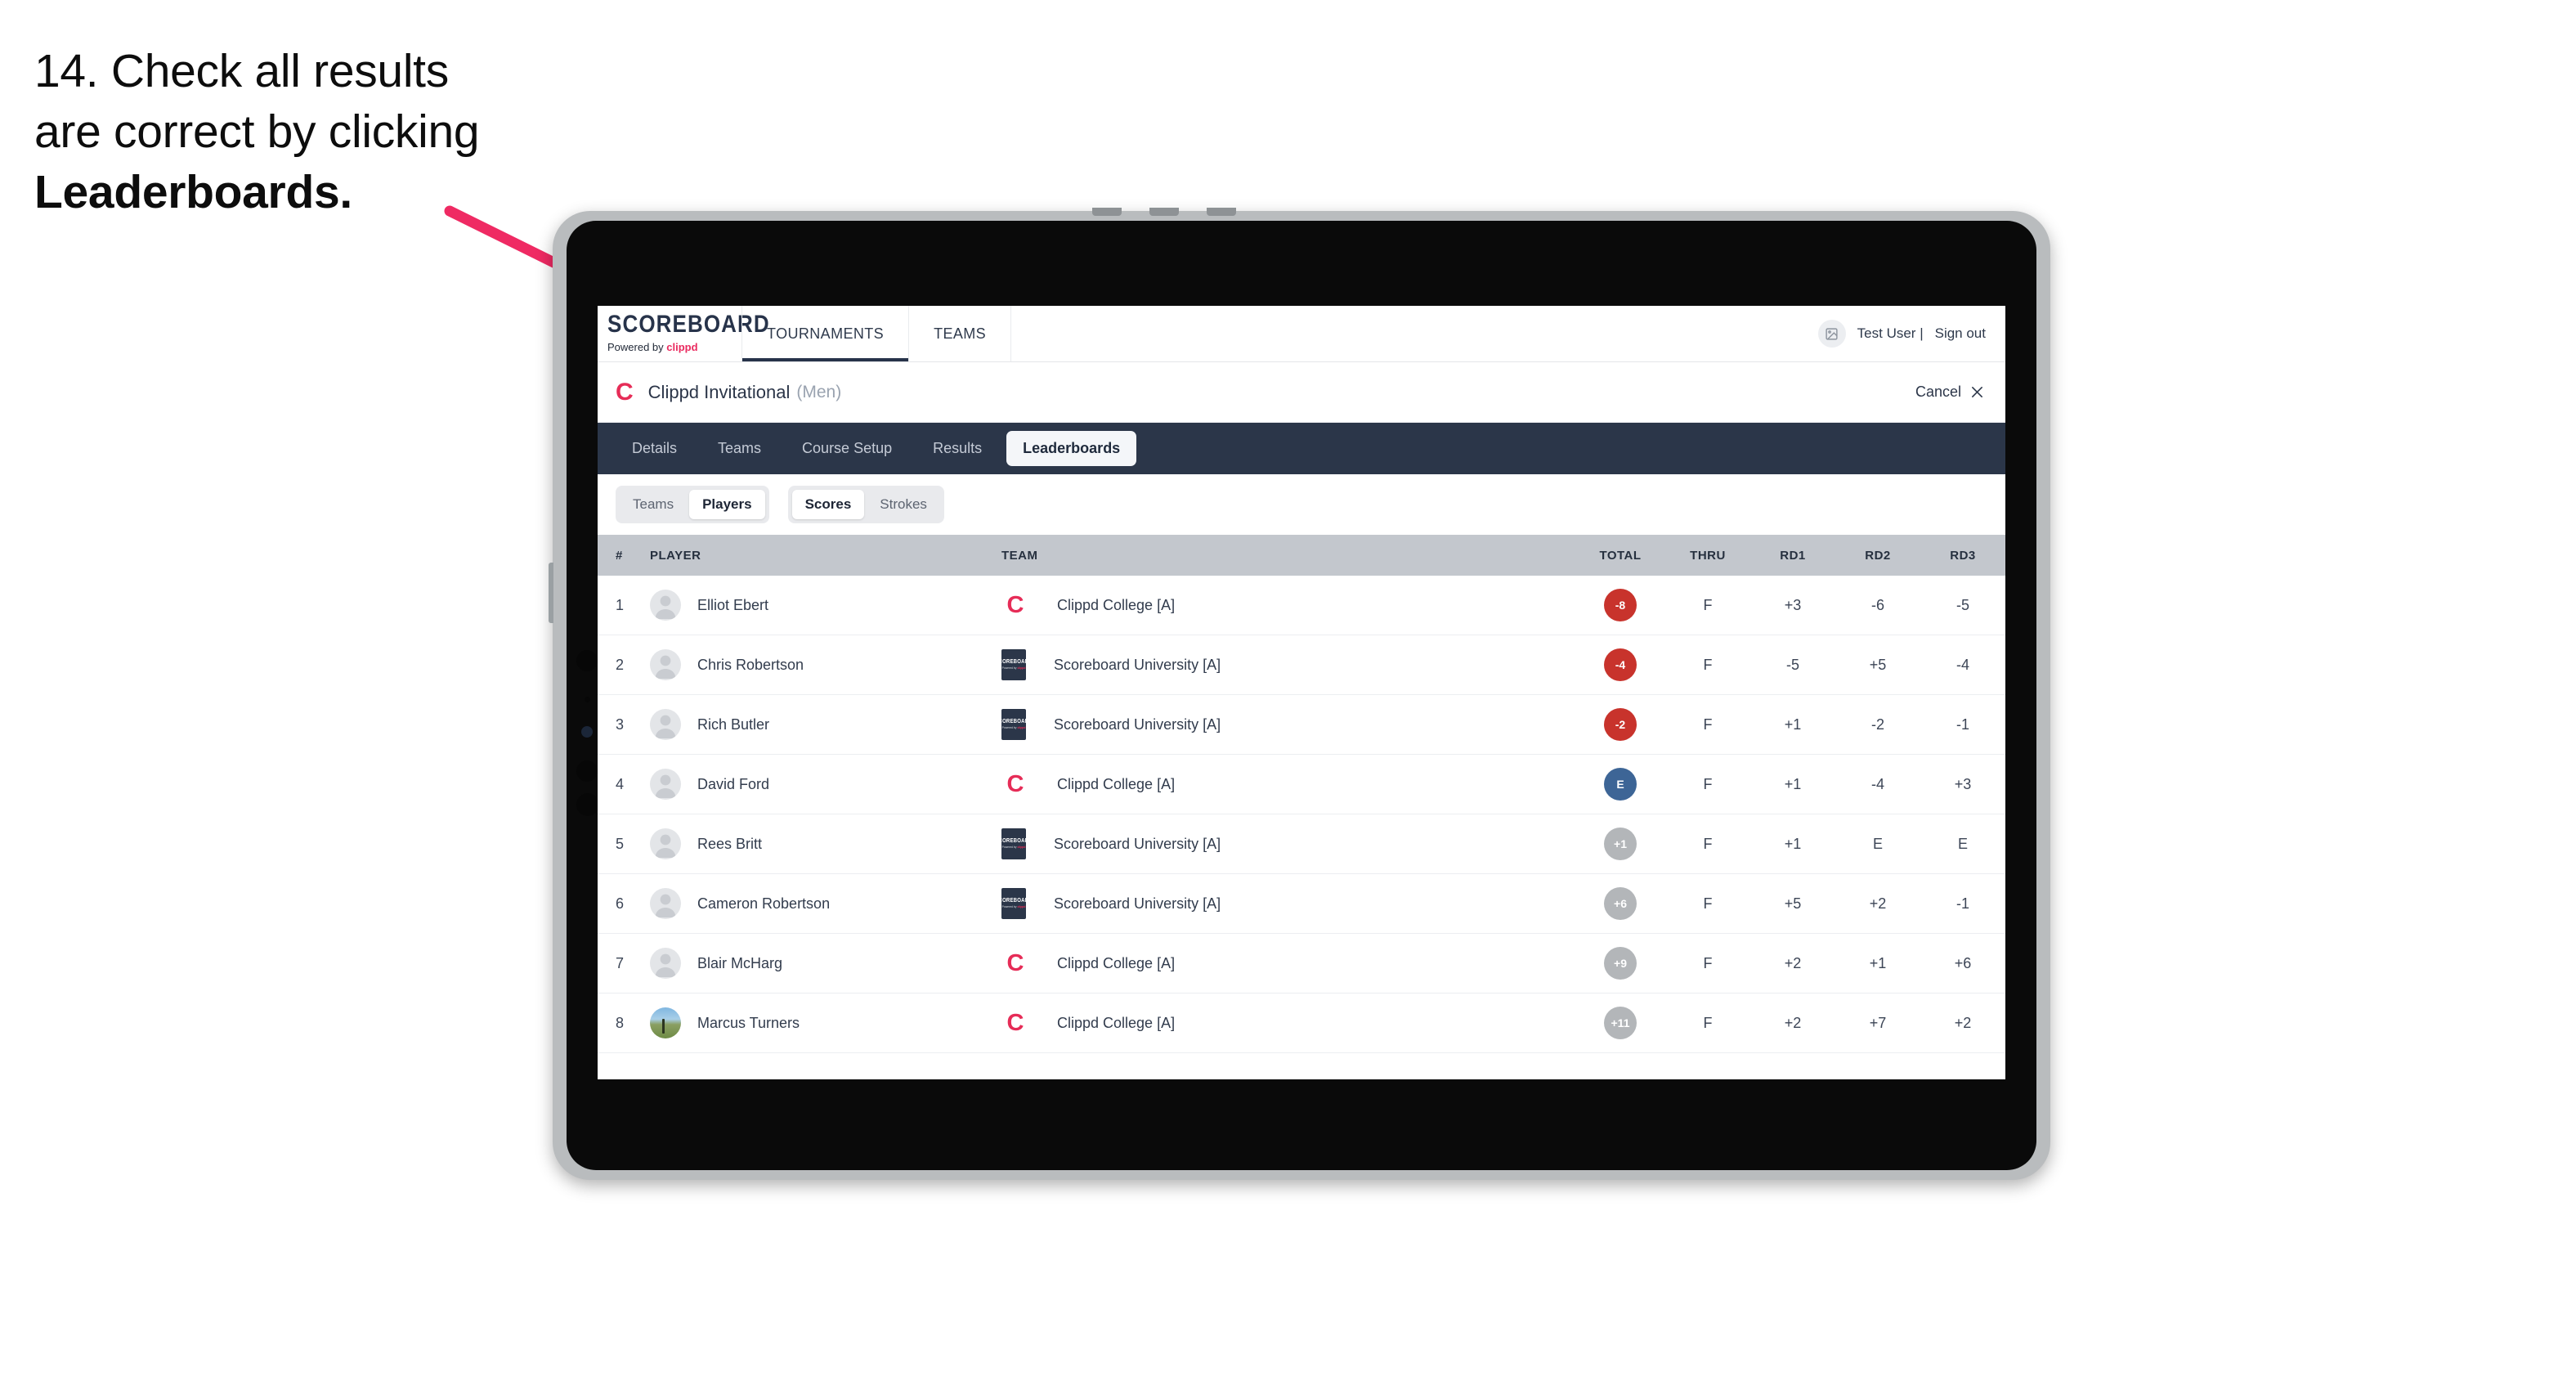 This screenshot has height=1386, width=2576. Describe the element at coordinates (1911, 333) in the screenshot. I see `header-user-area: Test User | Sign out` at that location.